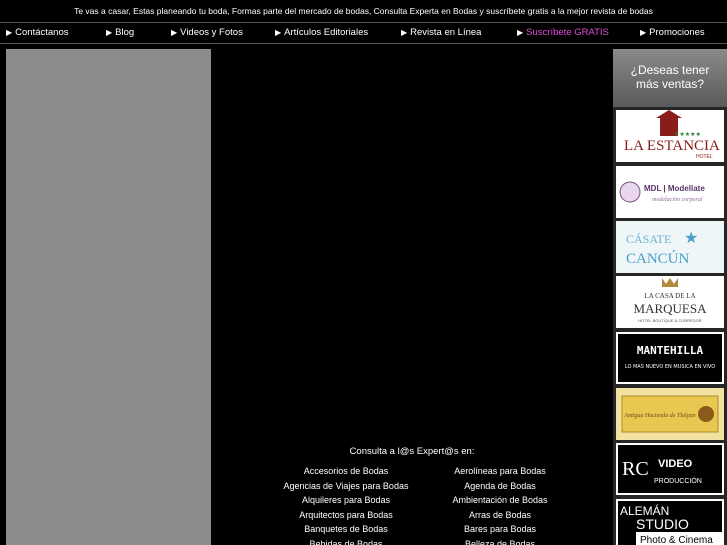 This screenshot has width=727, height=545. Describe the element at coordinates (669, 296) in the screenshot. I see `svg-text: LA CASA DE LA` at that location.